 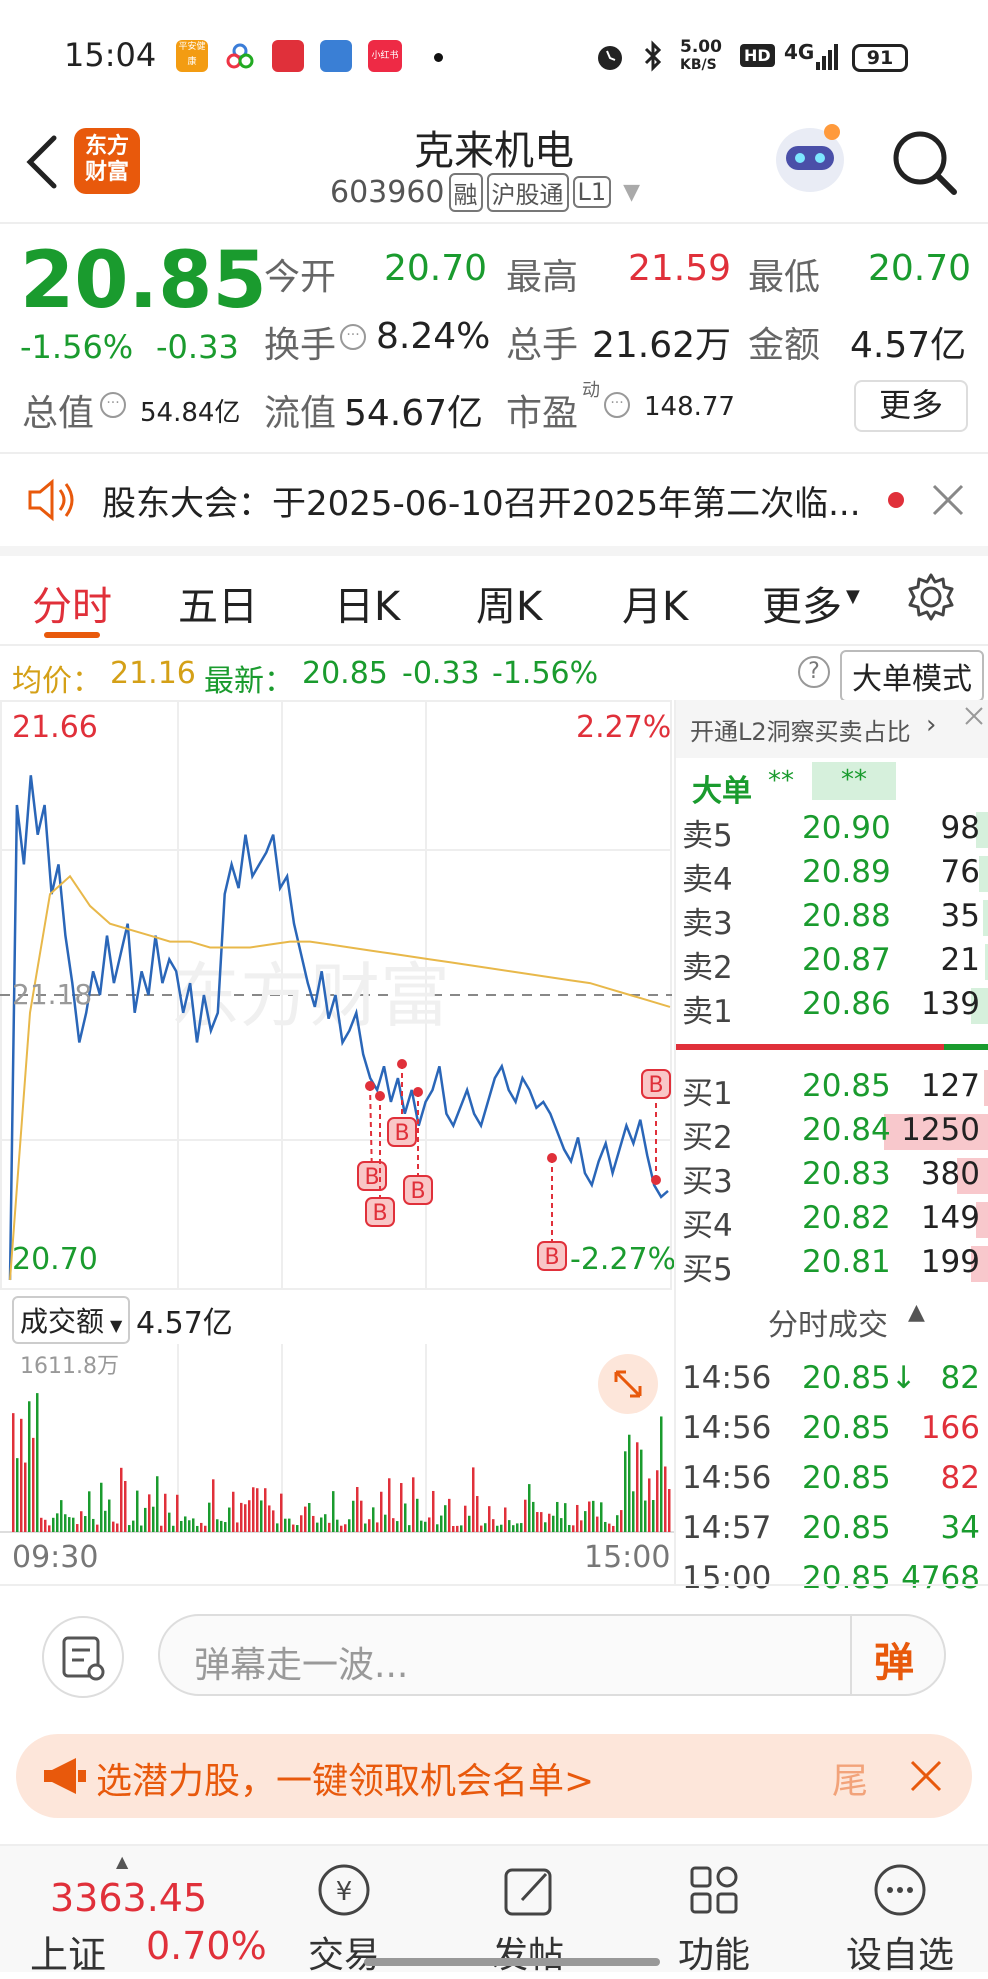 I want to click on bluetooth-icon, so click(x=653, y=58).